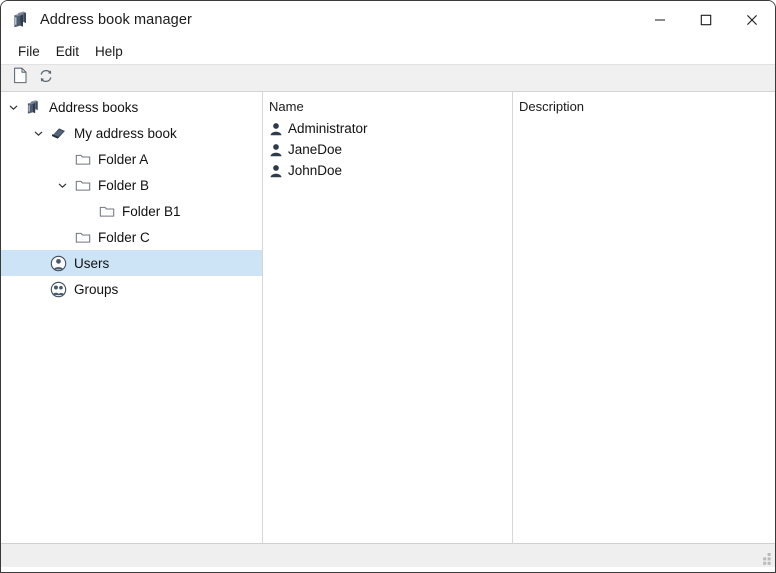 The height and width of the screenshot is (573, 776). Describe the element at coordinates (131, 289) in the screenshot. I see `tree-item-groups: Groups` at that location.